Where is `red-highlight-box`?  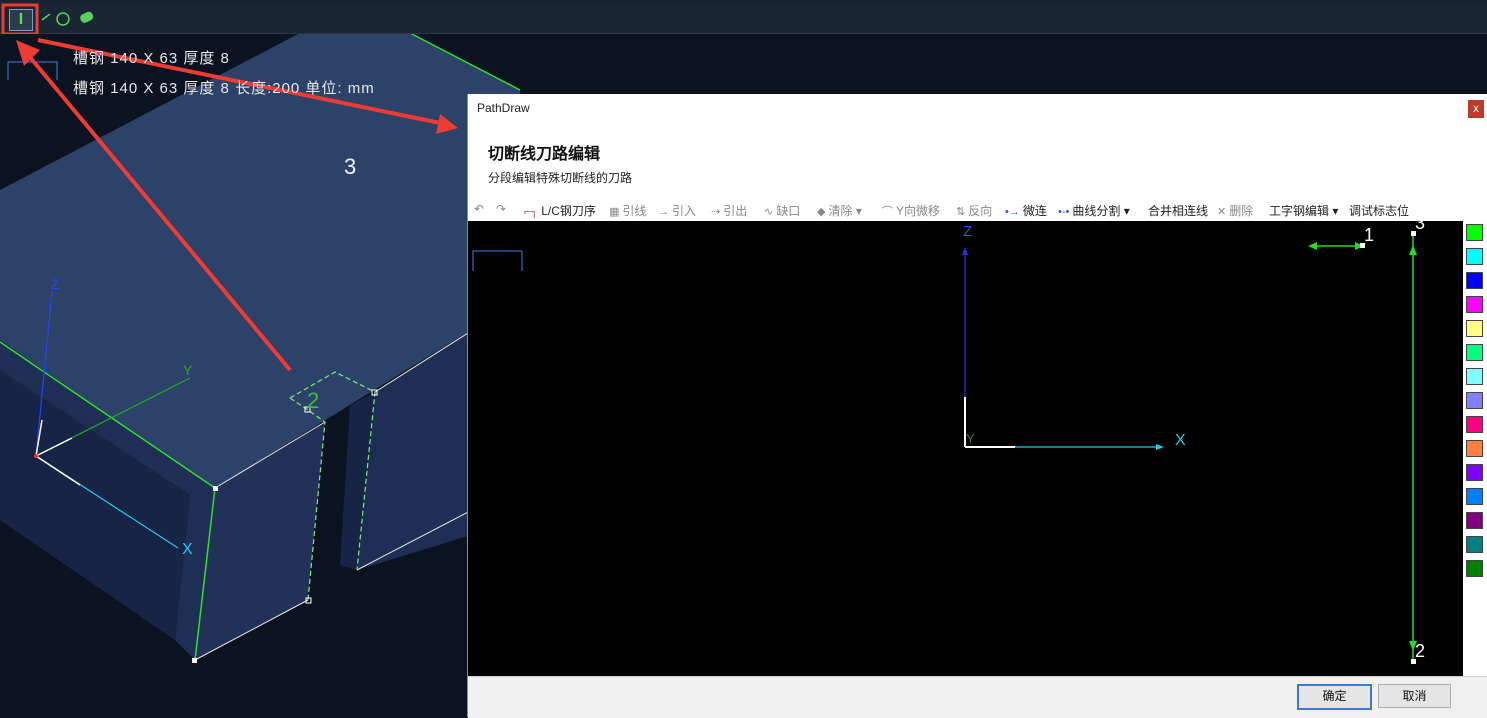
red-highlight-box is located at coordinates (20, 18).